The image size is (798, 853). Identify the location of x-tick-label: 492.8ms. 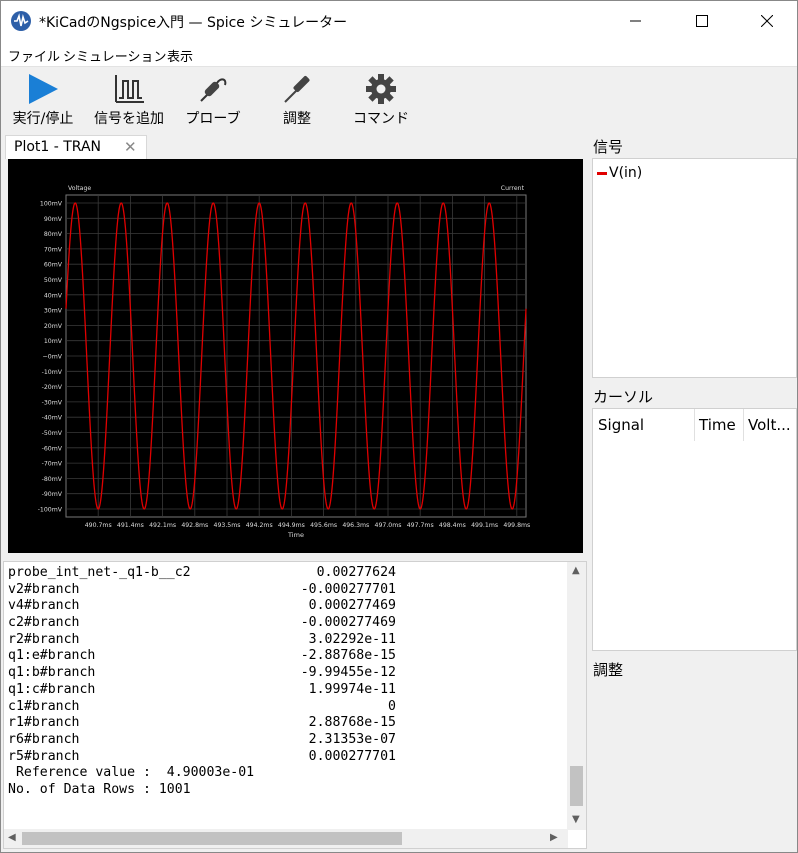
(194, 525).